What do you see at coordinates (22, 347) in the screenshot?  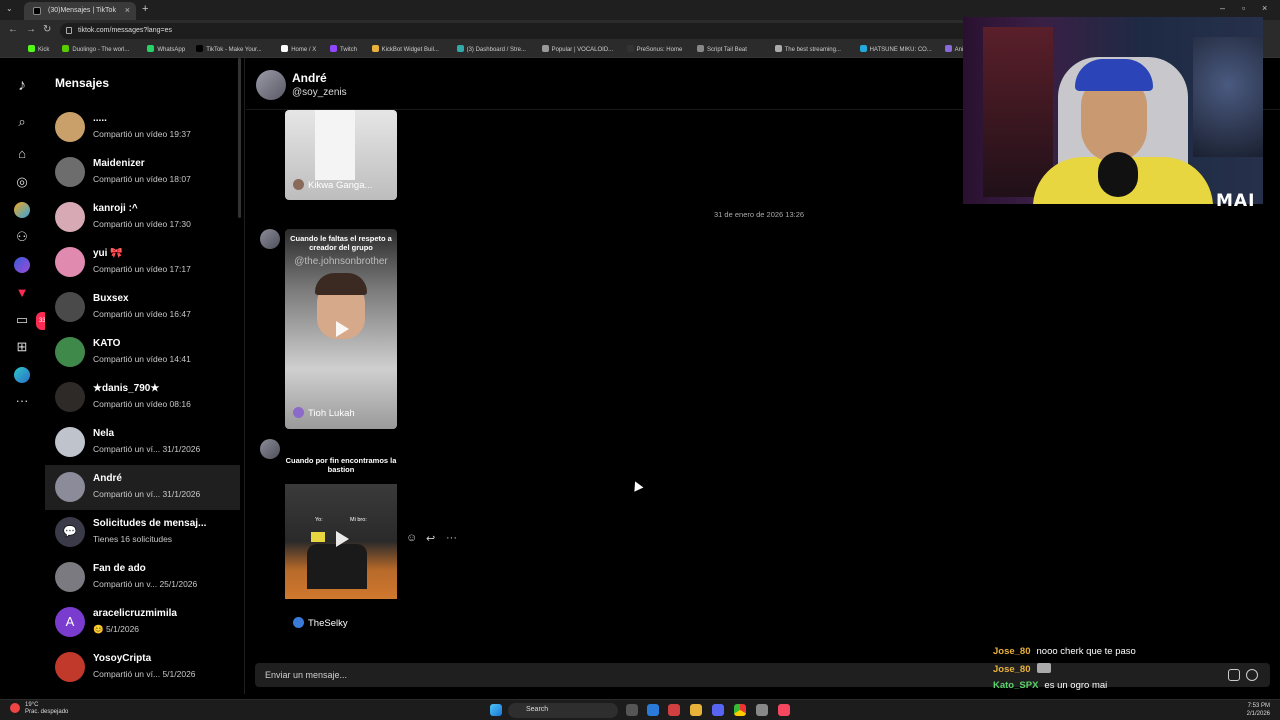 I see `upload-icon: ⊞` at bounding box center [22, 347].